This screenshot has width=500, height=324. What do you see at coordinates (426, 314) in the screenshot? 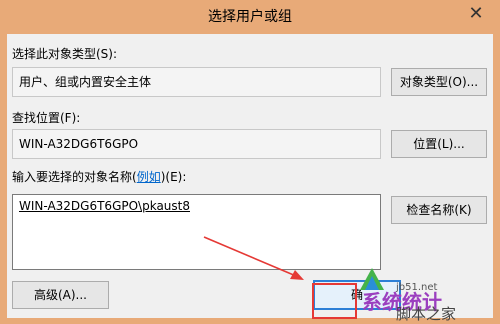
I see `watermark-line2: 脚本之家` at bounding box center [426, 314].